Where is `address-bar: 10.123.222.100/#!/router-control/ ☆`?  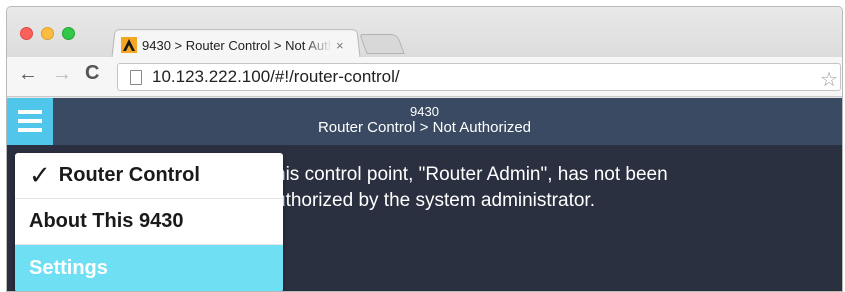
address-bar: 10.123.222.100/#!/router-control/ ☆ is located at coordinates (479, 77).